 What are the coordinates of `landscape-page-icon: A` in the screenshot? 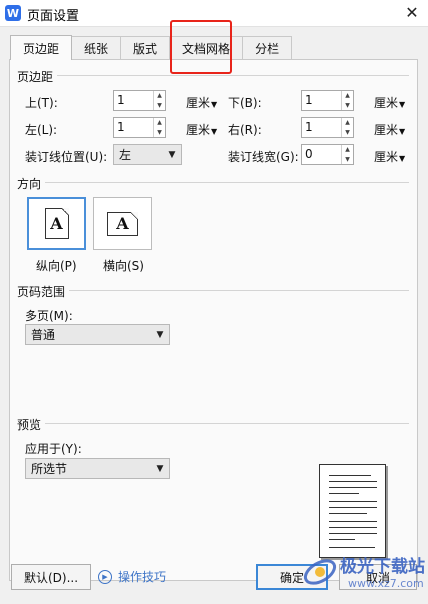 It's located at (122, 223).